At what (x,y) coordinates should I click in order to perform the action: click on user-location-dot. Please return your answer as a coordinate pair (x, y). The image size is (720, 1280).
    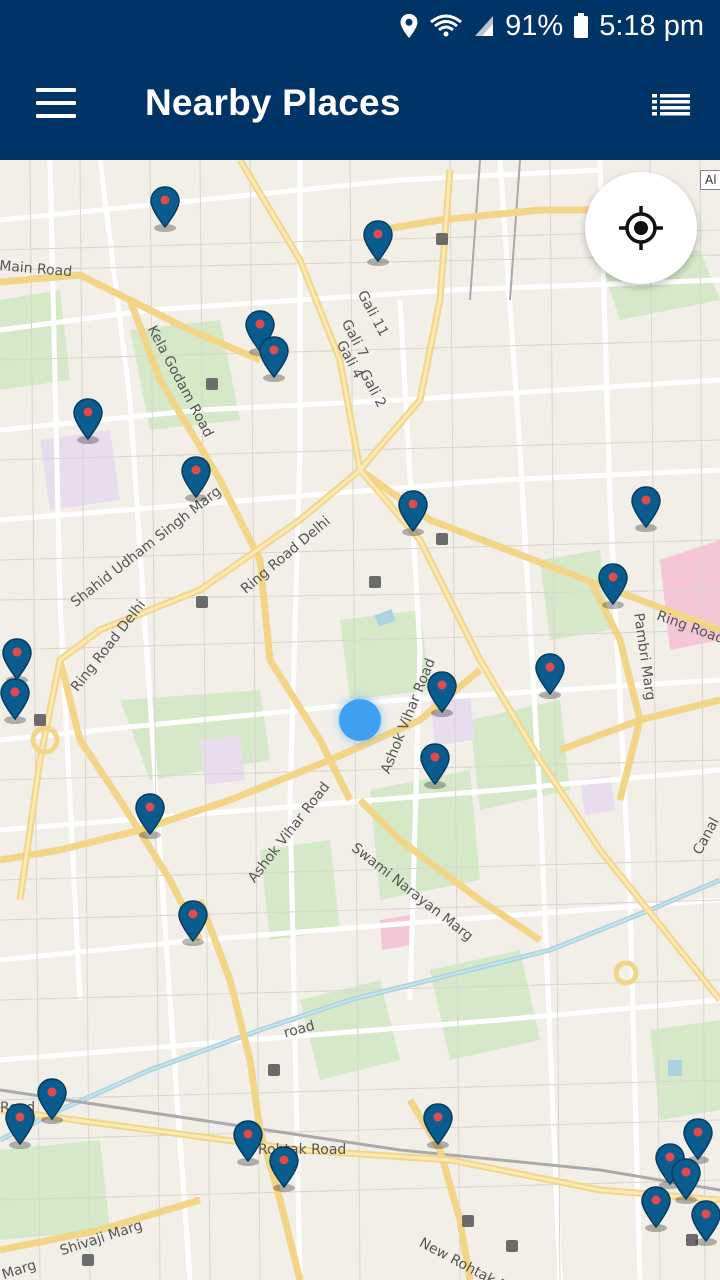
    Looking at the image, I should click on (360, 720).